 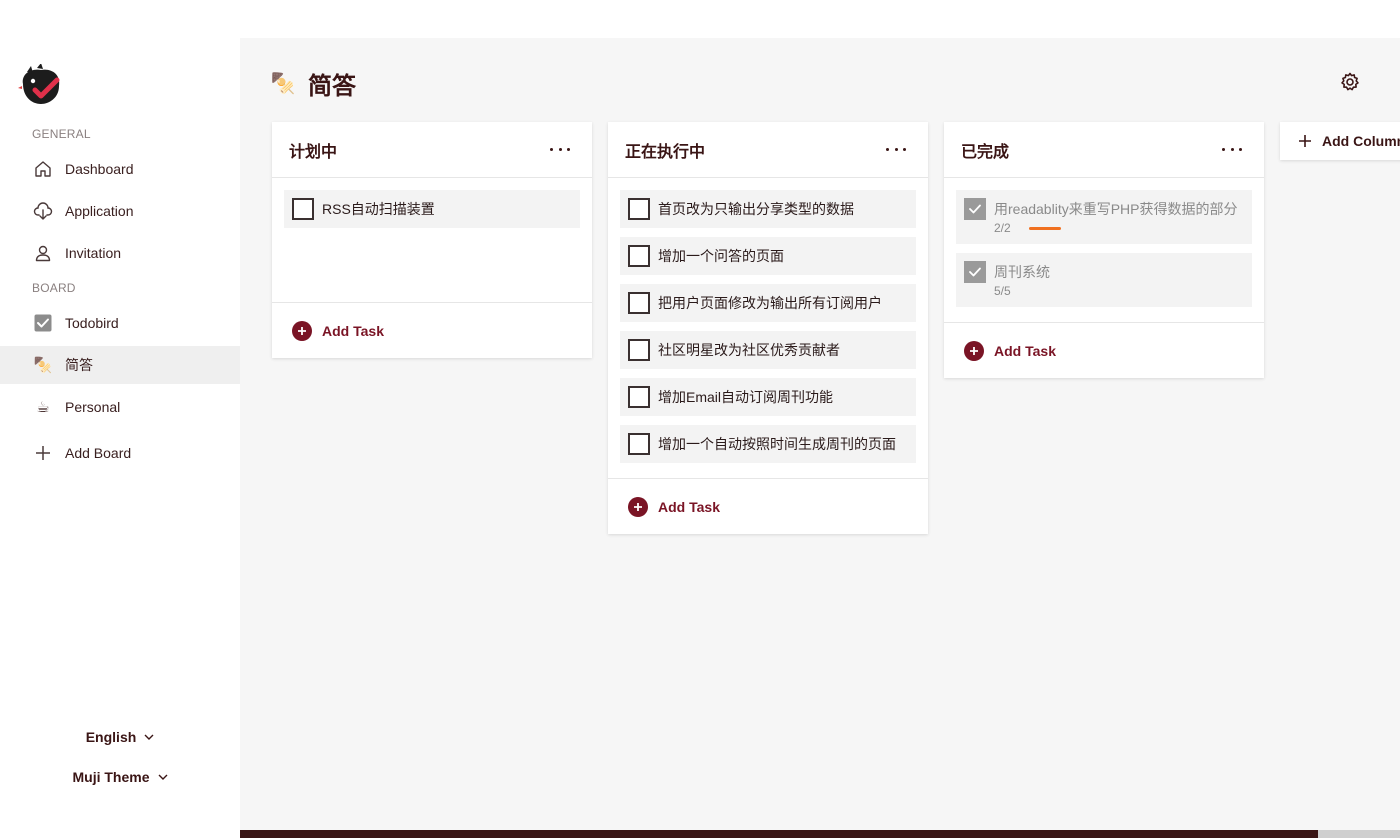 I want to click on sidebar-item-label: Todobird, so click(x=92, y=323).